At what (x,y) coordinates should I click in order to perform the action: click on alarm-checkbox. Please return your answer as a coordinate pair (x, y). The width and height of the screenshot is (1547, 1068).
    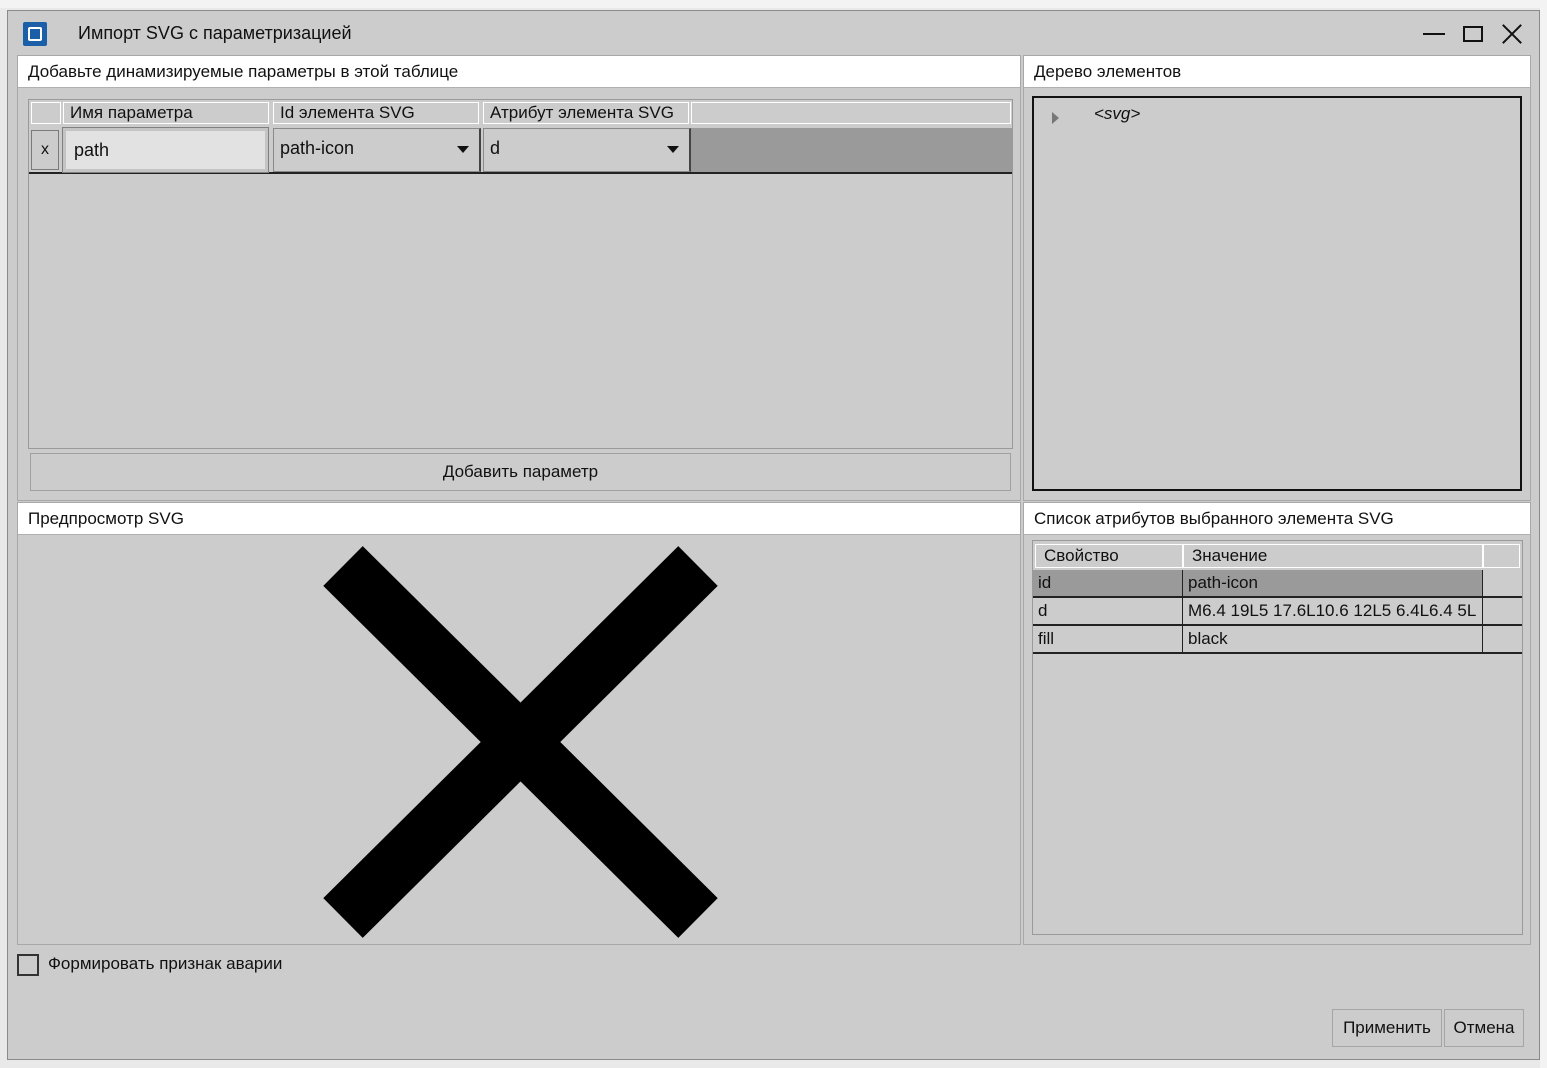
    Looking at the image, I should click on (28, 965).